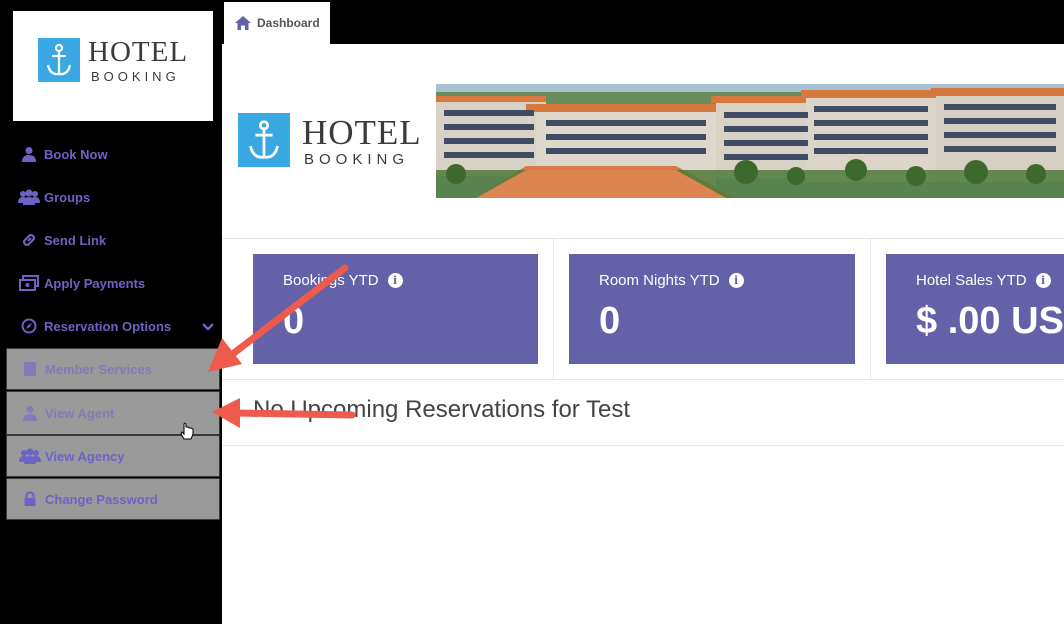 The image size is (1064, 624). Describe the element at coordinates (113, 154) in the screenshot. I see `sidebar-item-book-now: Book Now` at that location.